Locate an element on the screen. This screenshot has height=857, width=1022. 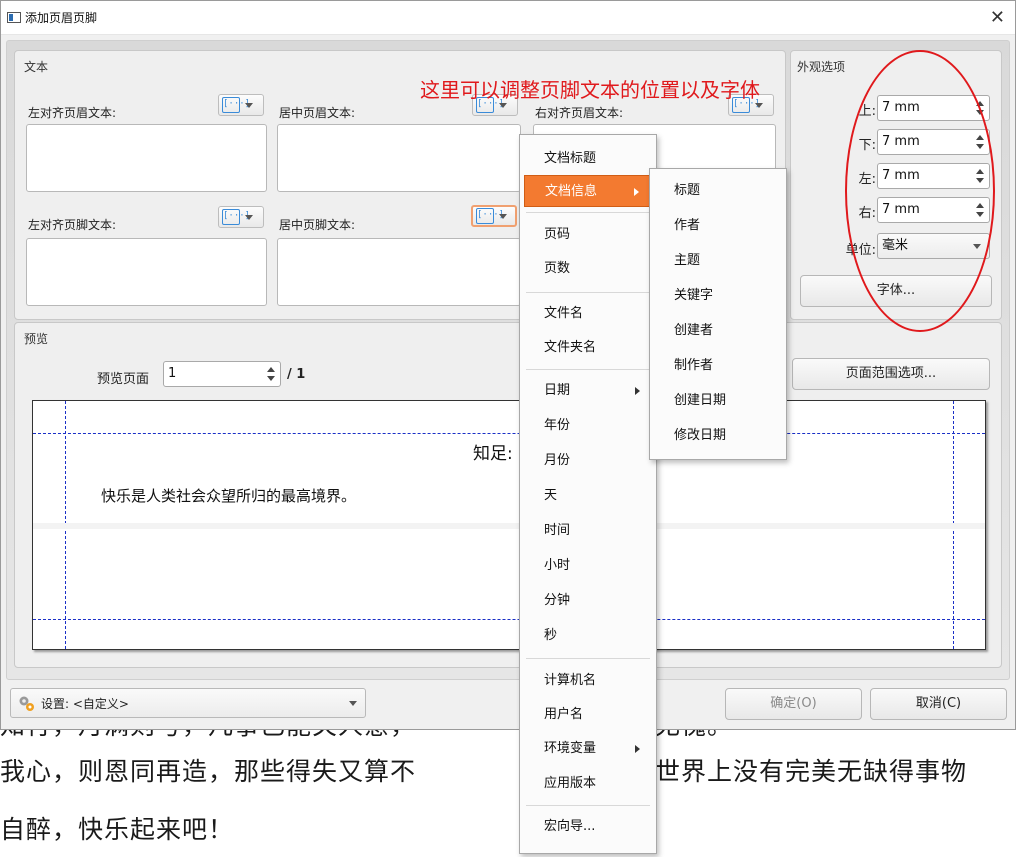
menu-item-label: 天 is located at coordinates (551, 495).